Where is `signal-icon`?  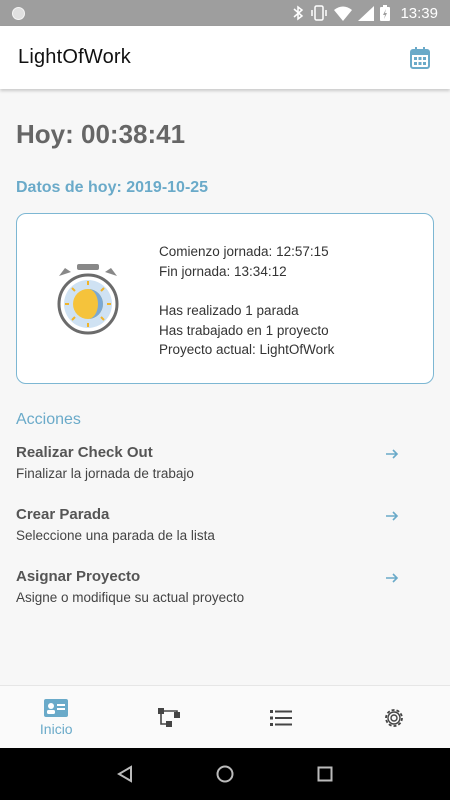
signal-icon is located at coordinates (366, 13).